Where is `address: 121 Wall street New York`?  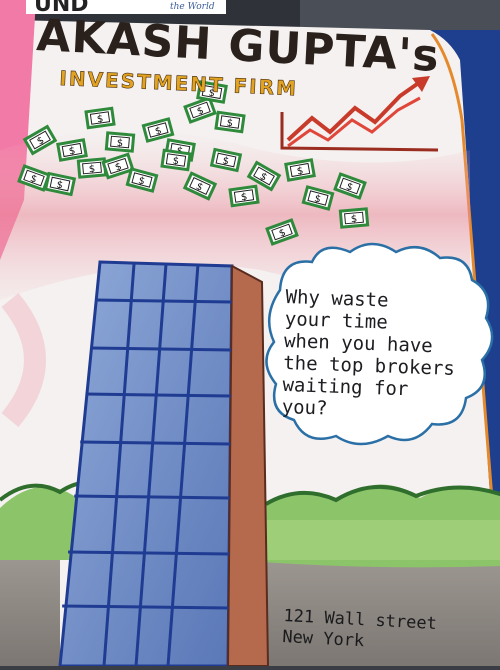 address: 121 Wall street New York is located at coordinates (363, 631).